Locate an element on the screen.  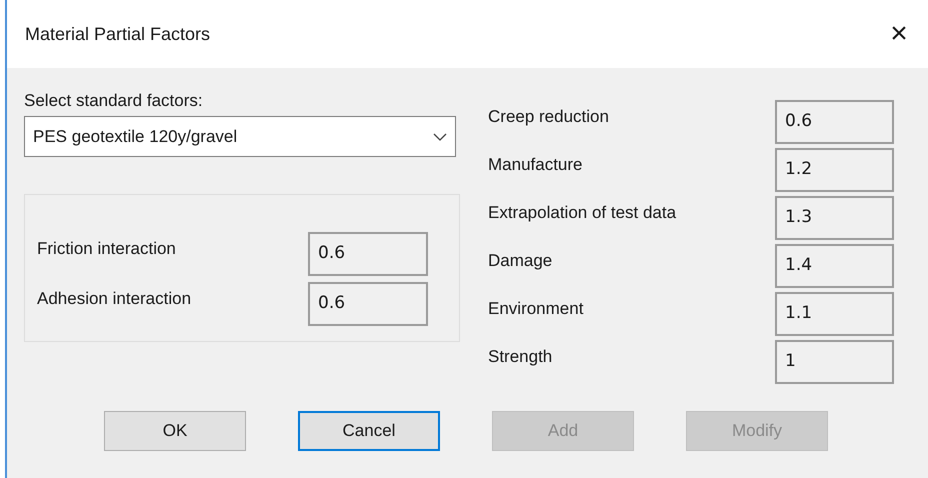
field-label: Select standard factors: is located at coordinates (114, 100).